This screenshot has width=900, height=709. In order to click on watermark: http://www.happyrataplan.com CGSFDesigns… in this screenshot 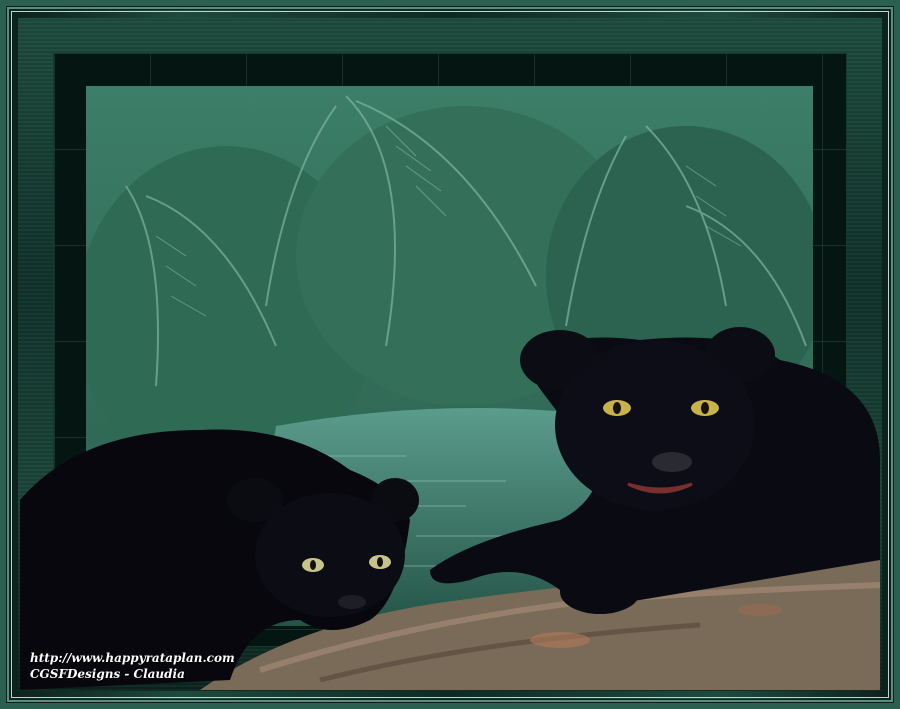, I will do `click(132, 666)`.